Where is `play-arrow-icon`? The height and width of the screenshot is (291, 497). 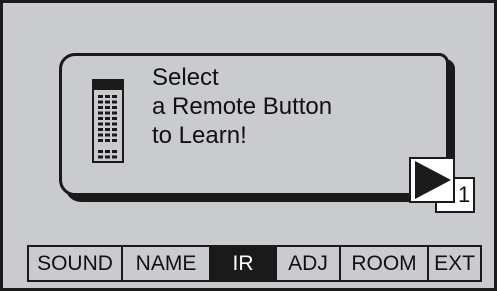
play-arrow-icon is located at coordinates (432, 180).